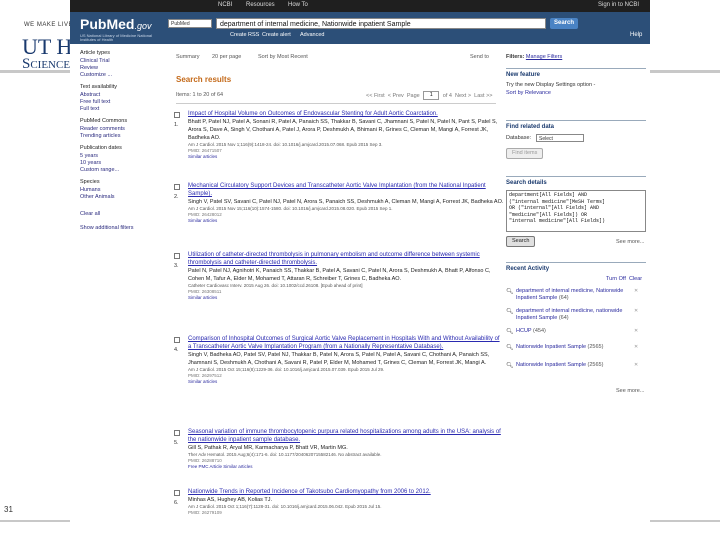 The width and height of the screenshot is (720, 540). What do you see at coordinates (551, 365) in the screenshot?
I see `recent-activity-query: Nationwide Inpatient Sample` at bounding box center [551, 365].